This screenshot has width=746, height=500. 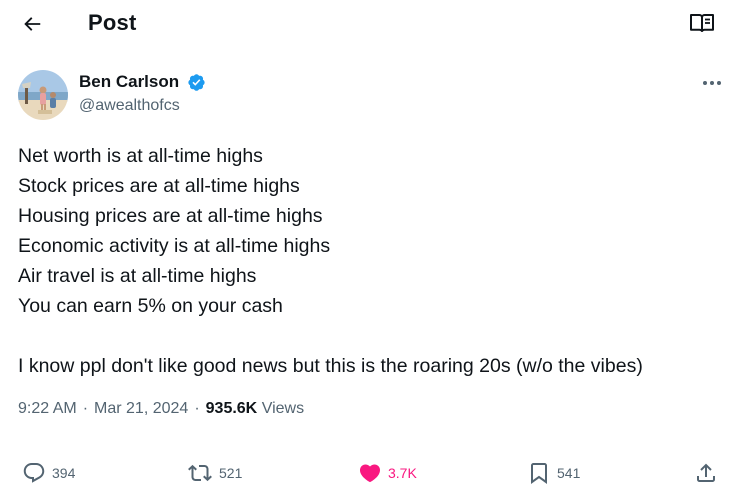 I want to click on reader-mode-button, so click(x=702, y=23).